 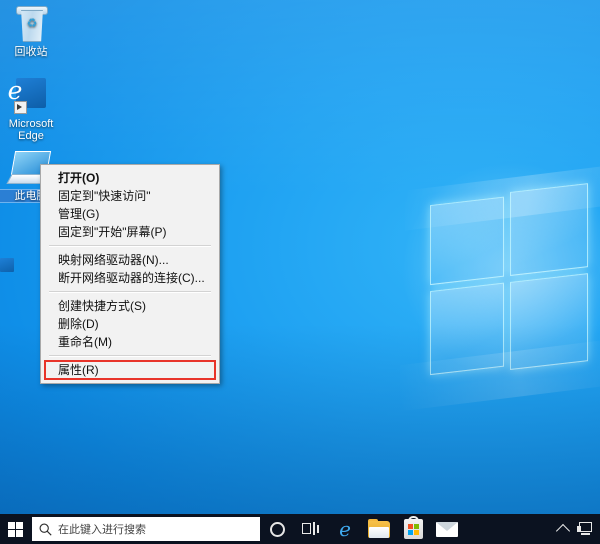 I want to click on hero-pane-bottom-left, so click(x=467, y=329).